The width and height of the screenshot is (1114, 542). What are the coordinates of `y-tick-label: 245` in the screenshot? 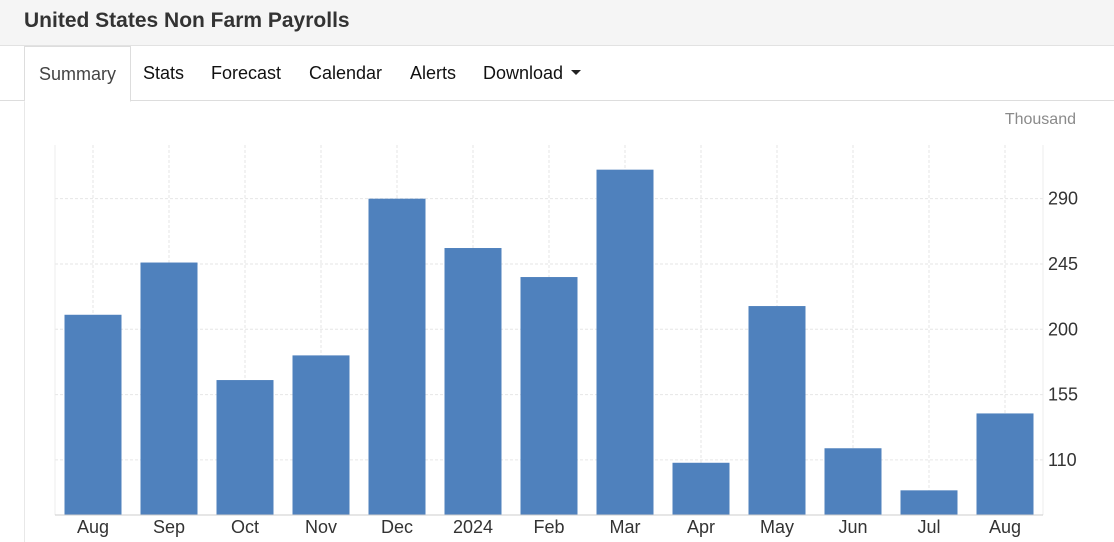 It's located at (1063, 264).